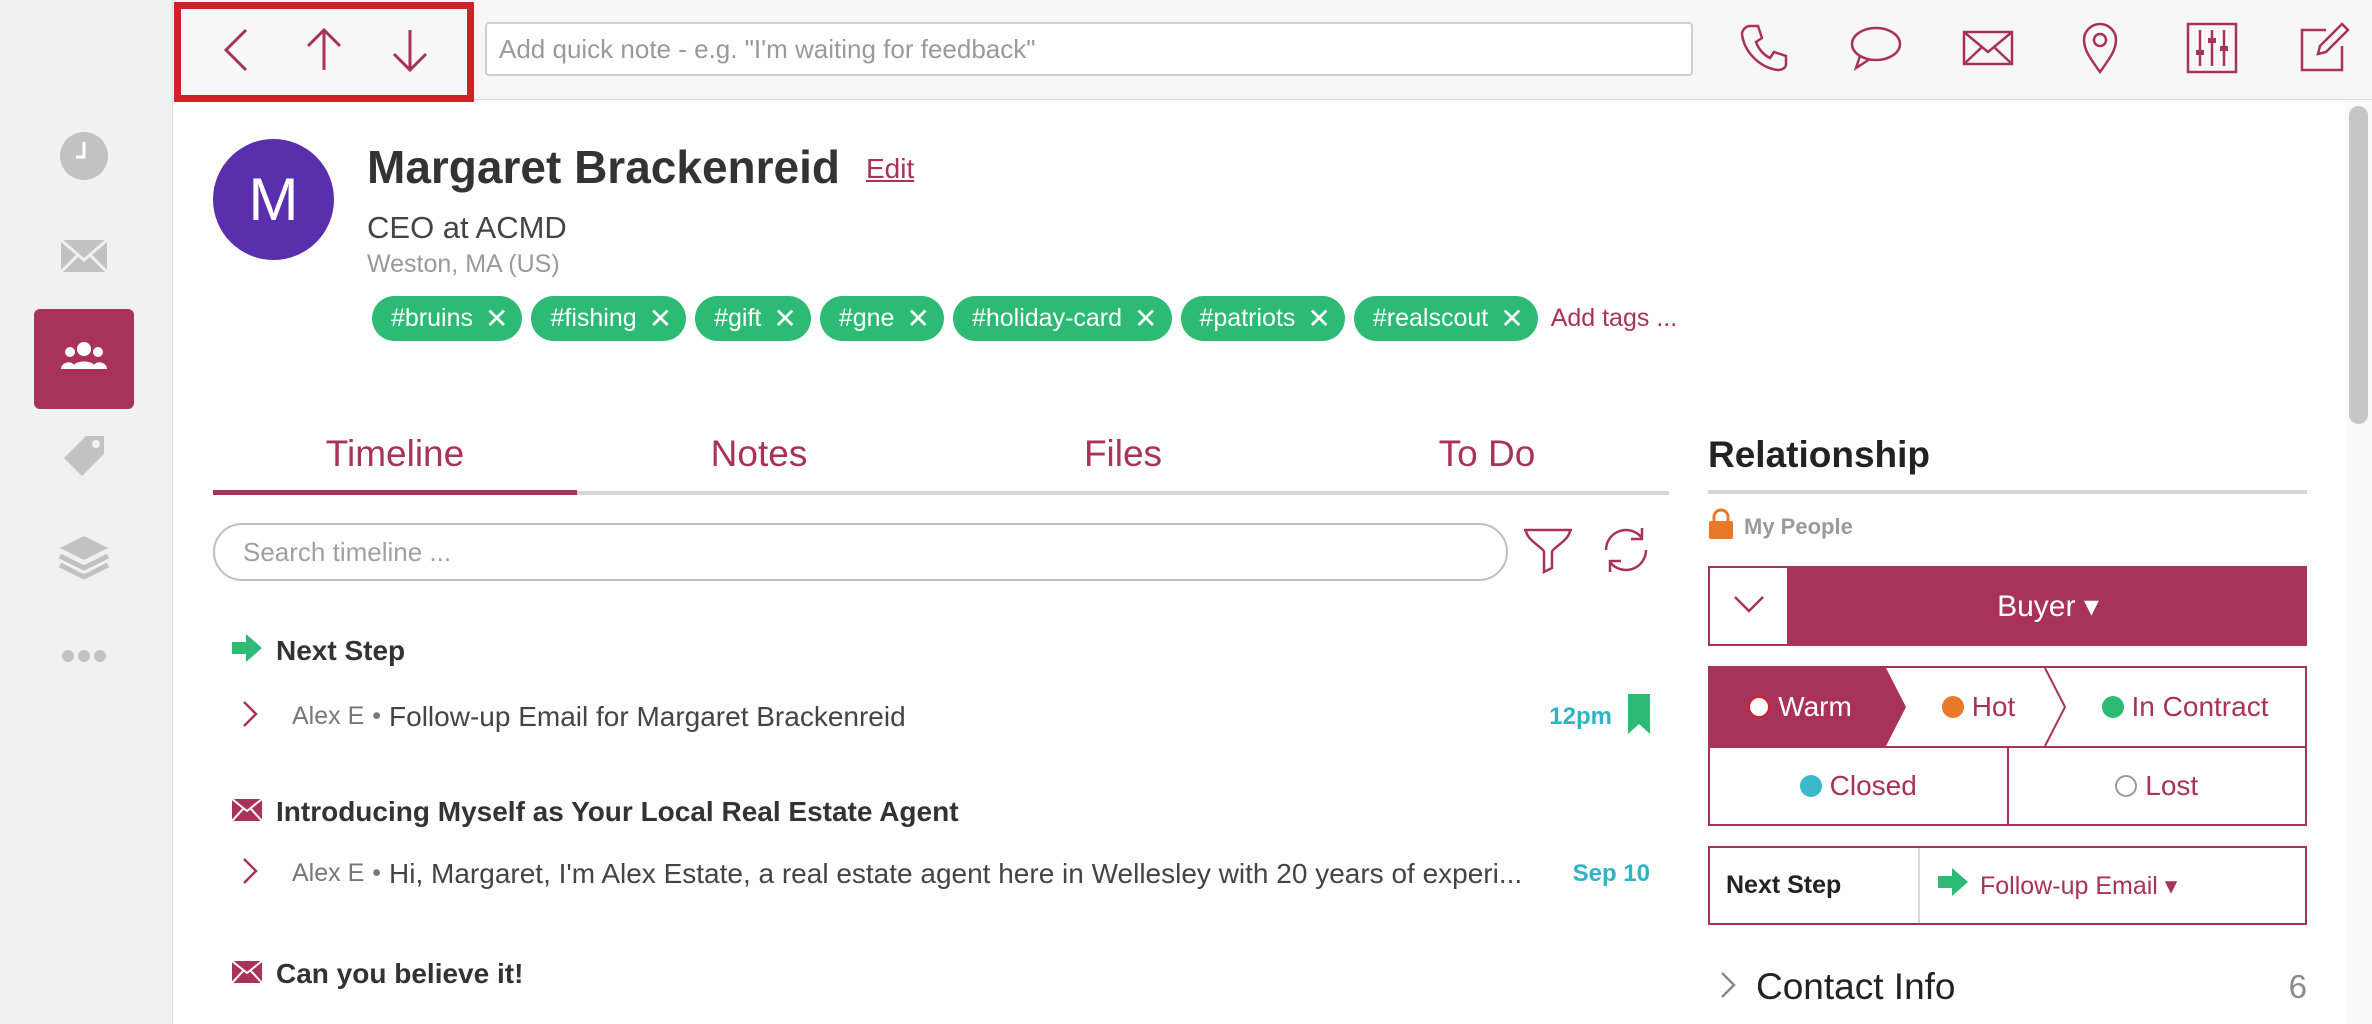  I want to click on filter-button, so click(1548, 552).